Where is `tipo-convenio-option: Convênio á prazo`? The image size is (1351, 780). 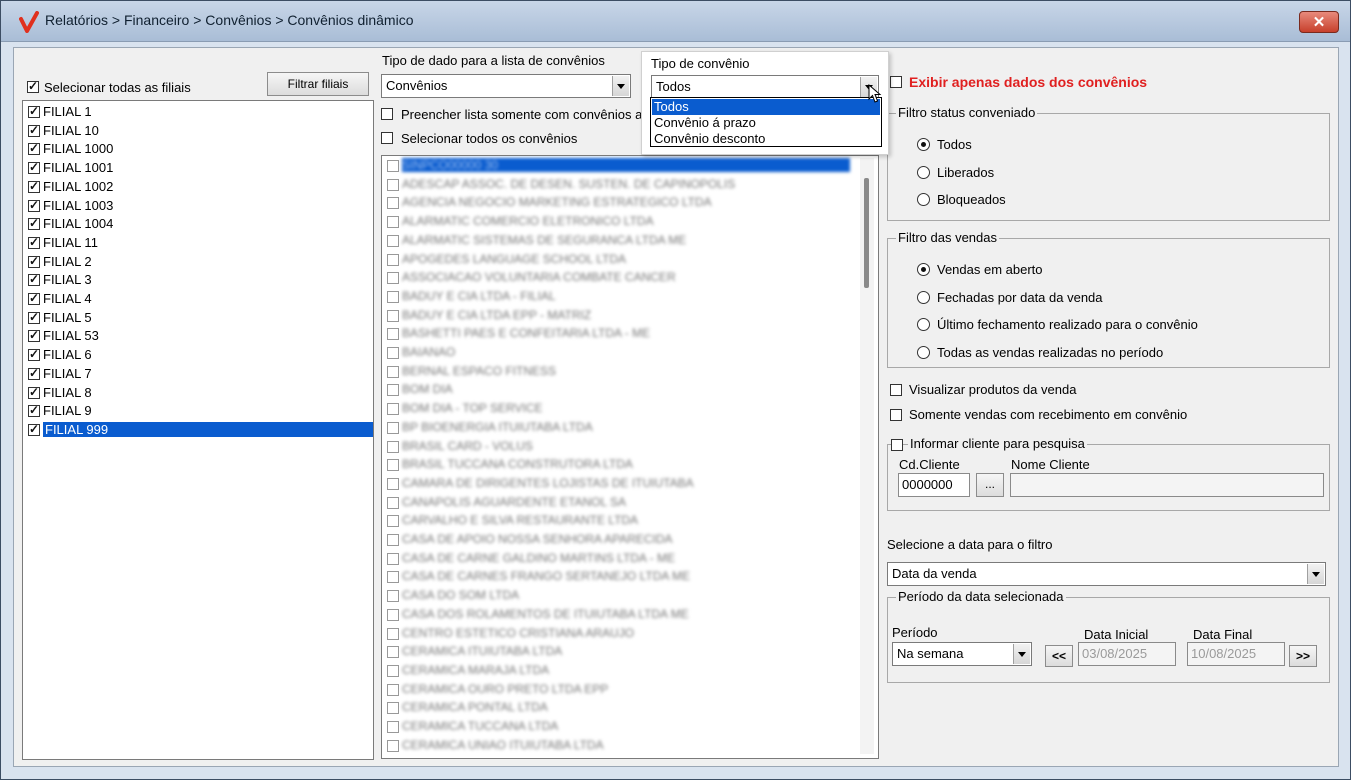 tipo-convenio-option: Convênio á prazo is located at coordinates (766, 123).